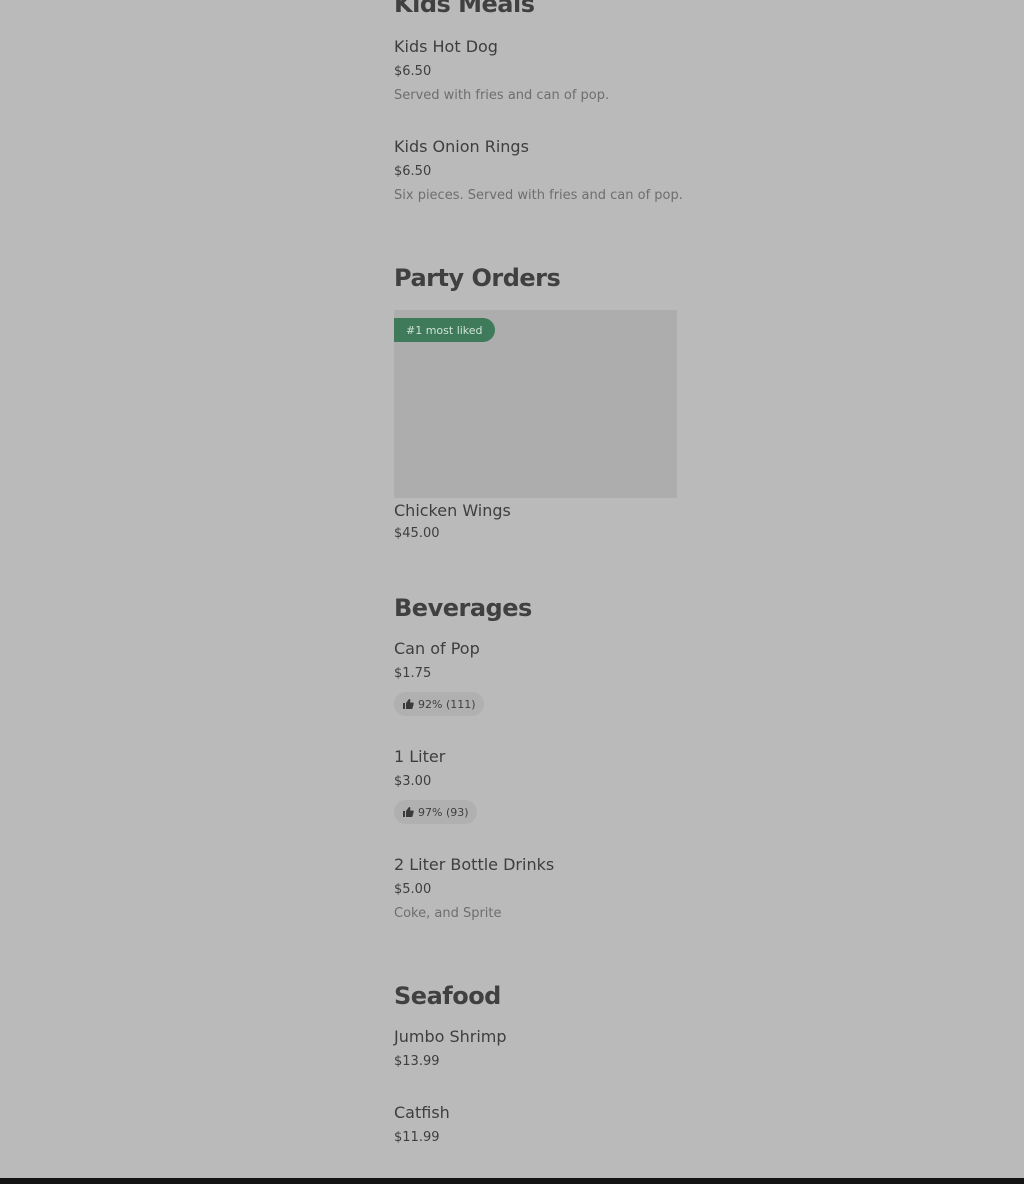  I want to click on rating-text: 97% (93), so click(443, 812).